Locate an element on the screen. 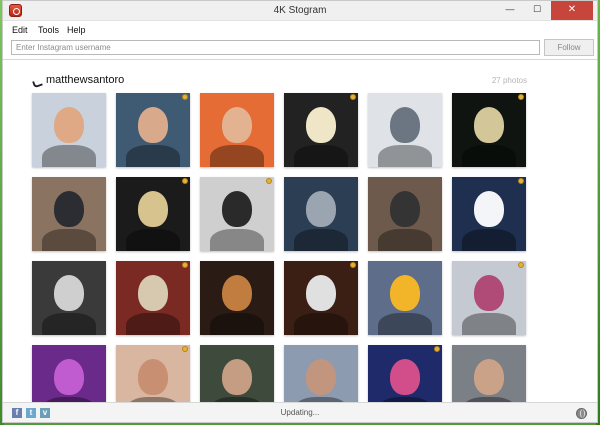  minimize-button: — is located at coordinates (510, 10).